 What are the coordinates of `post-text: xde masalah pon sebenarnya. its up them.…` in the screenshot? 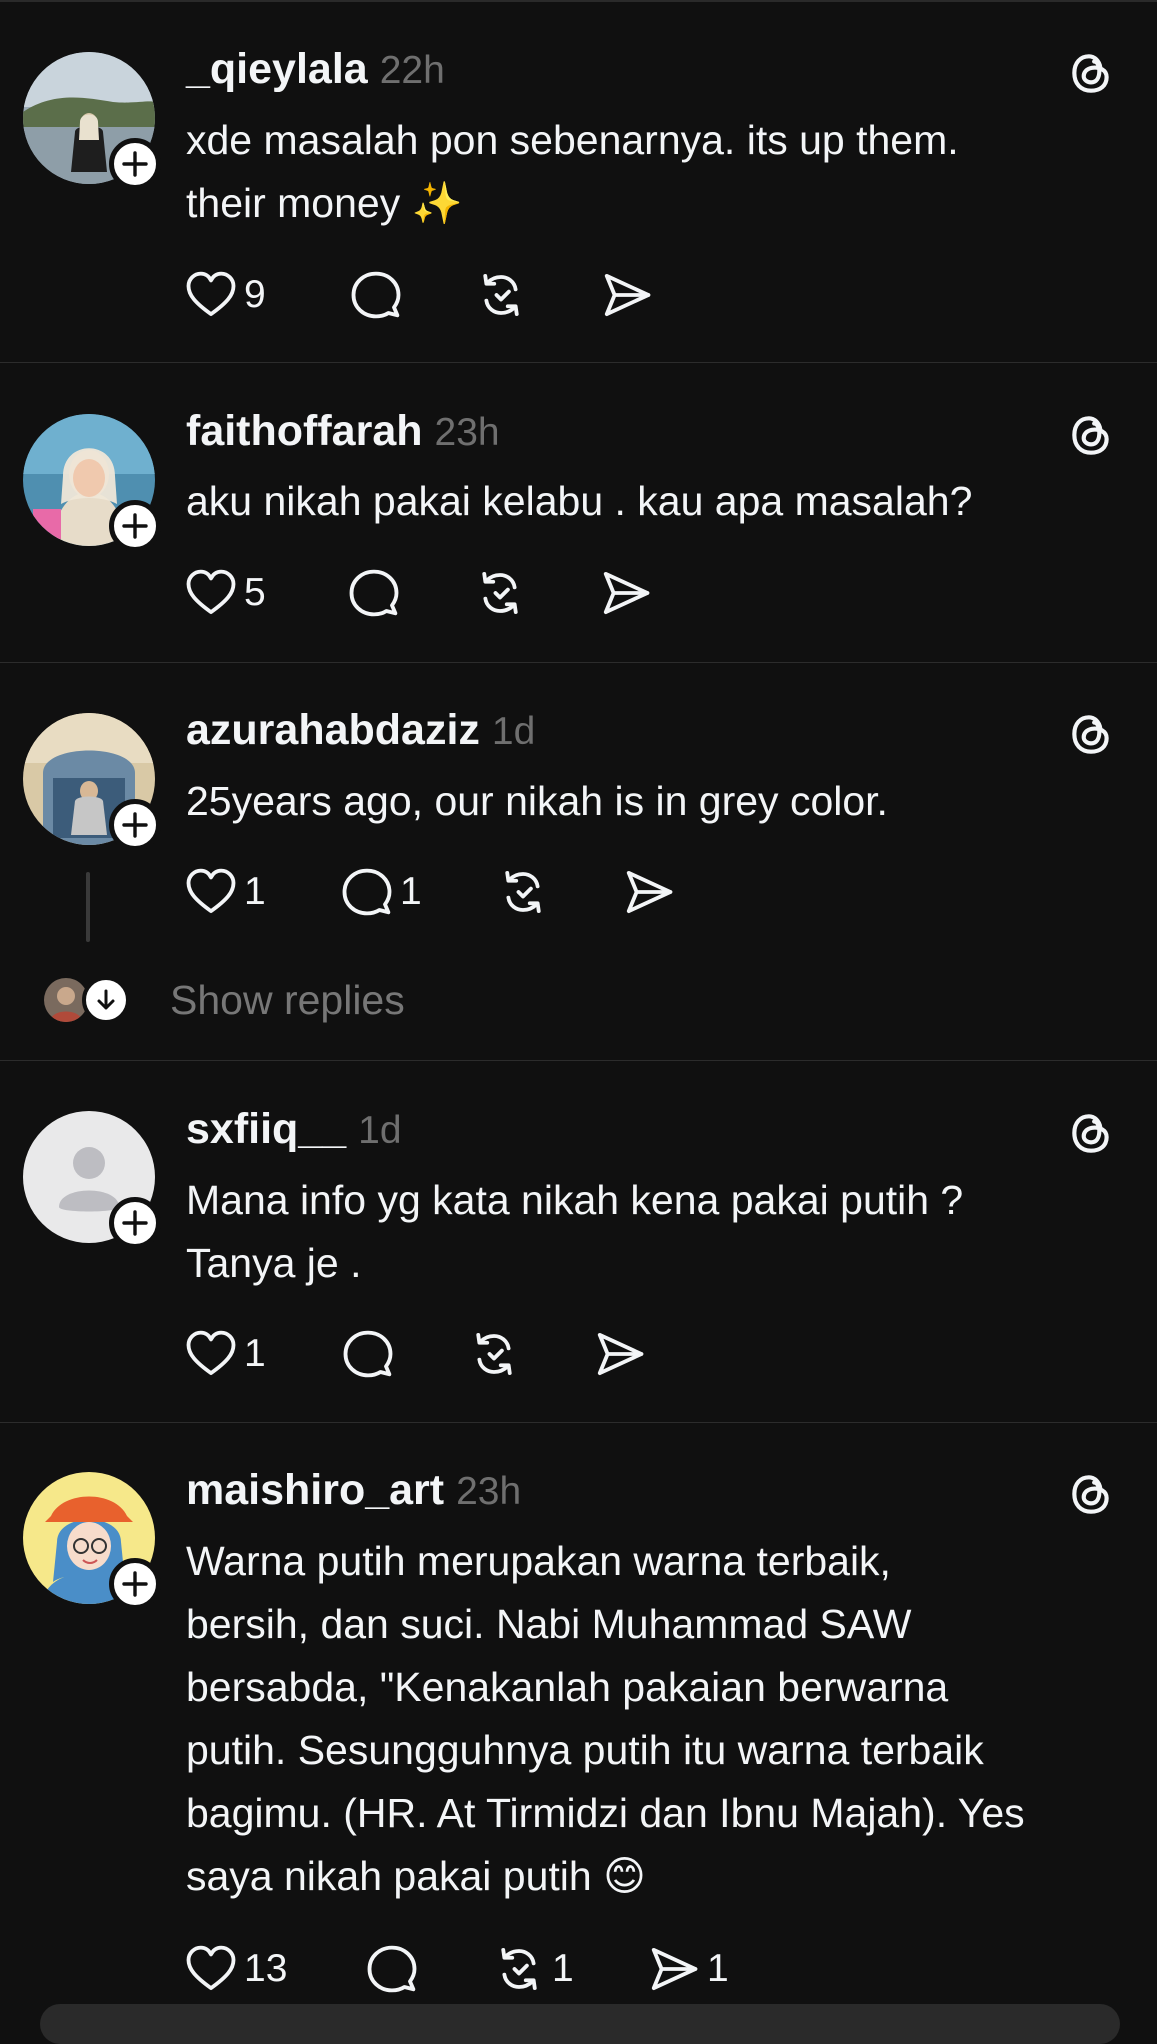 It's located at (572, 171).